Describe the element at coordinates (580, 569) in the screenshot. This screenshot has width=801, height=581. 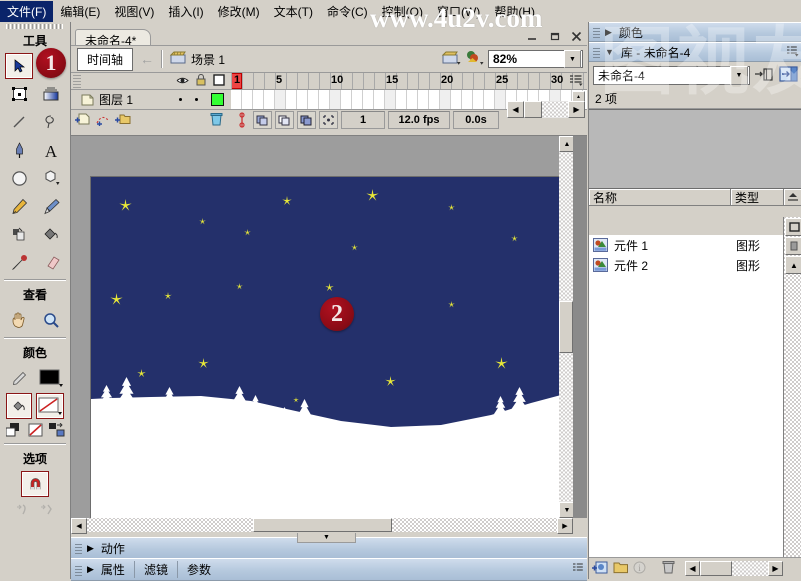
I see `properties-panel-menu-icon` at that location.